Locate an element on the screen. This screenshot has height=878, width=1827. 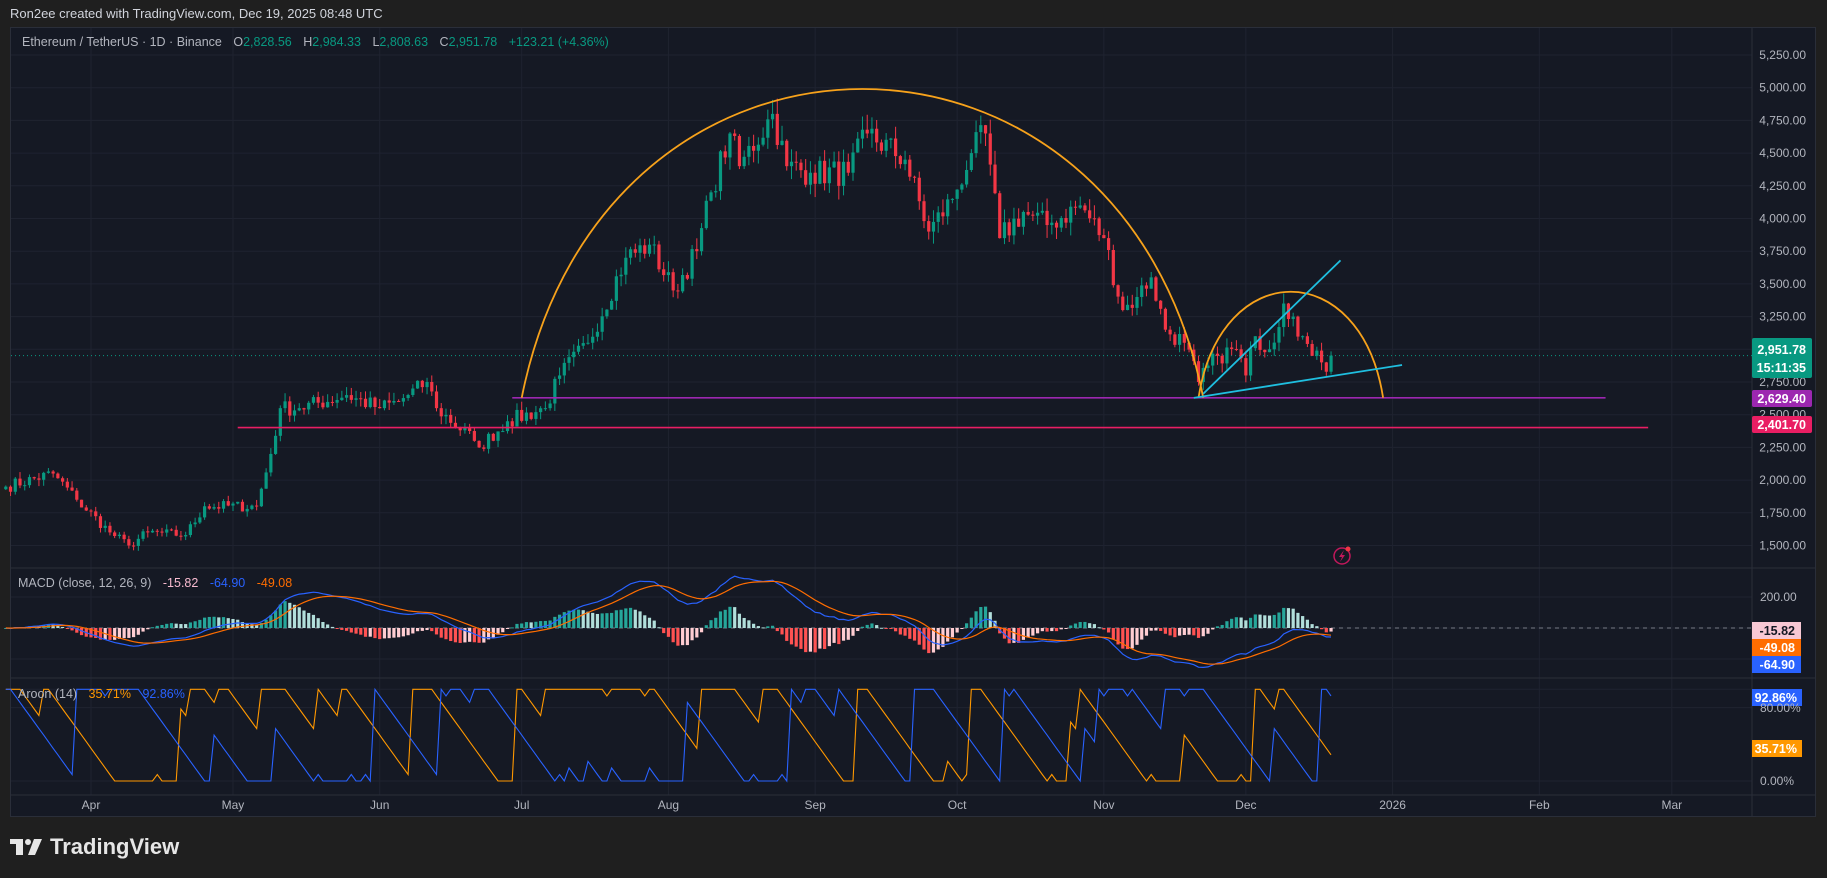
purple-level-badge: 2,629.40 is located at coordinates (1782, 398).